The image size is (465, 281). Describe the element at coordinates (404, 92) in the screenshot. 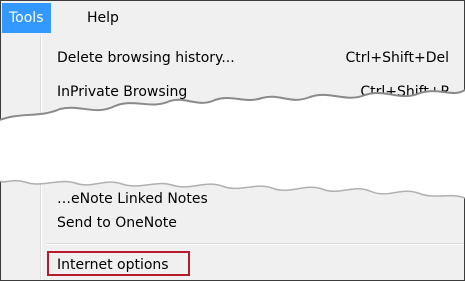

I see `menu-item-shortcut: Ctrl+Shift+P` at that location.